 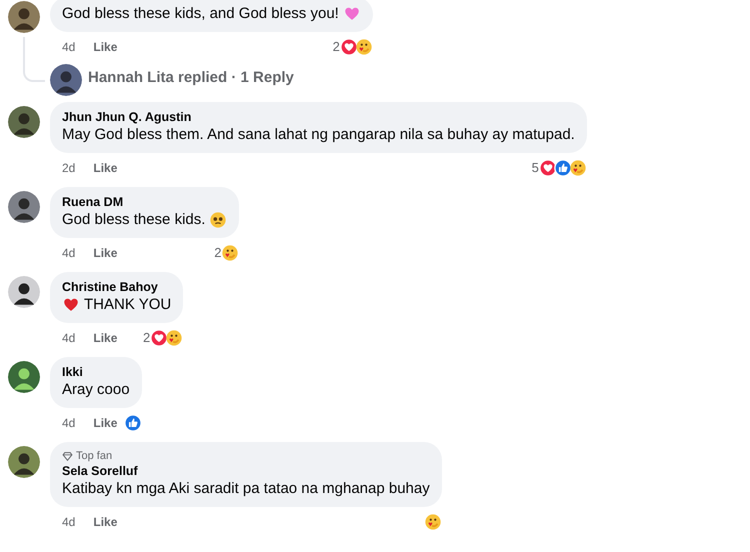 What do you see at coordinates (246, 471) in the screenshot?
I see `commenter-name: Sela Sorelluf` at bounding box center [246, 471].